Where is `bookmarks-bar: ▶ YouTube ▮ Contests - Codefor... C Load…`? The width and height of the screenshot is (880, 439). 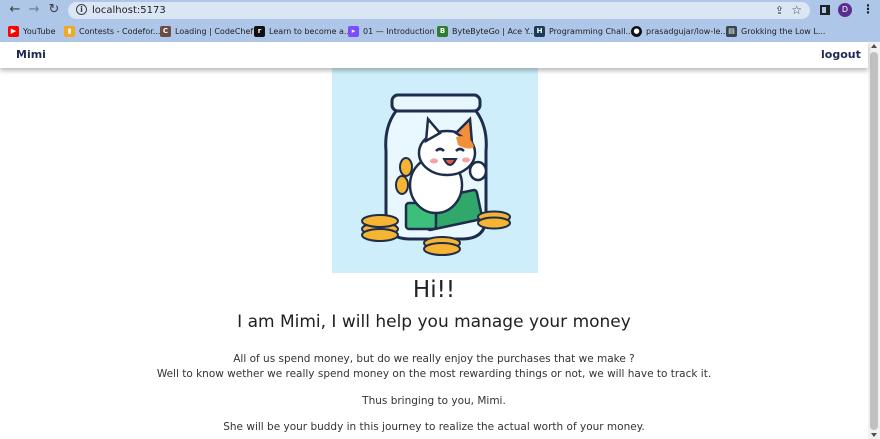 bookmarks-bar: ▶ YouTube ▮ Contests - Codefor... C Load… is located at coordinates (440, 31).